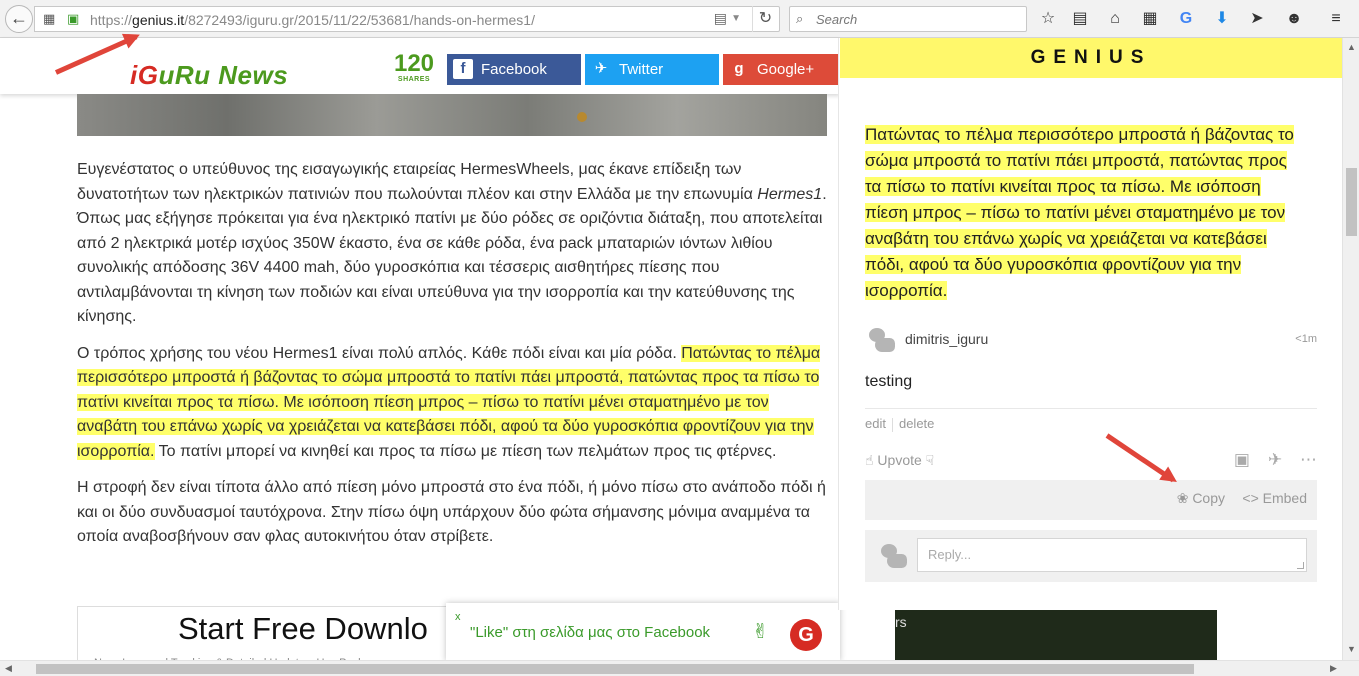  What do you see at coordinates (1186, 19) in the screenshot?
I see `google-icon: G` at bounding box center [1186, 19].